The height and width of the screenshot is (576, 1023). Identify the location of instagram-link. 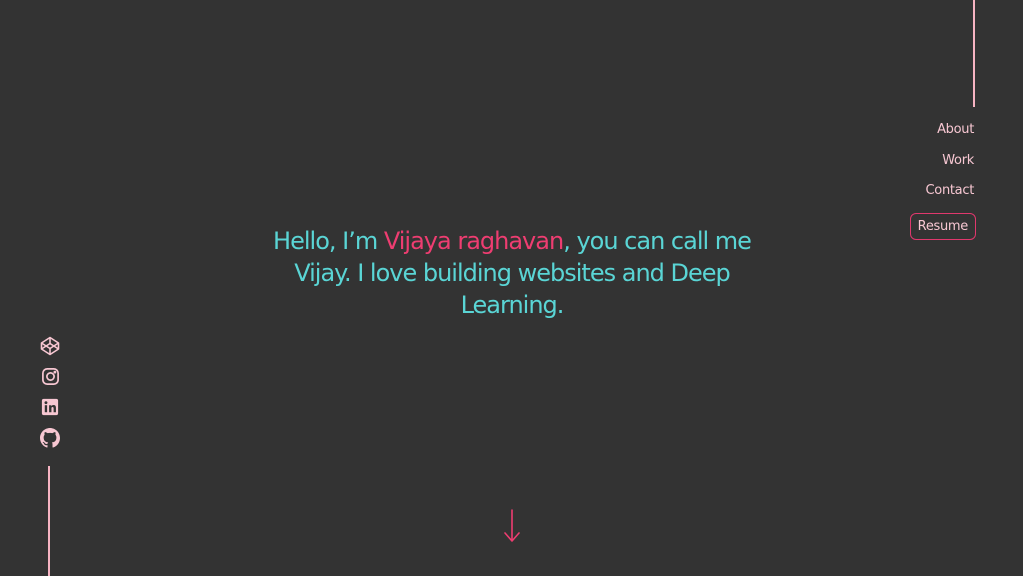
(50, 377).